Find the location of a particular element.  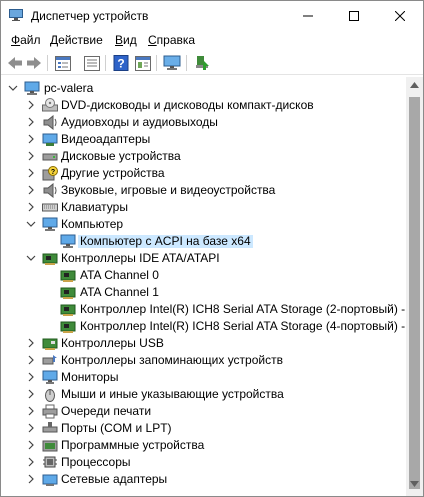

tree-device-ata-channel-0: ATA Channel 0 is located at coordinates (204, 275).